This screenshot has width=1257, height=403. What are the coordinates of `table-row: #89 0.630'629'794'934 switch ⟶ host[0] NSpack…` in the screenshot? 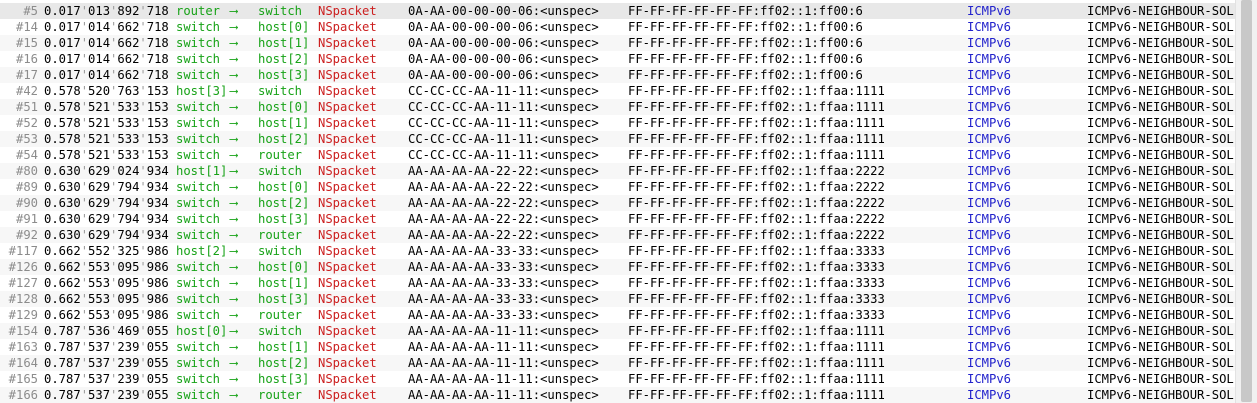 It's located at (618, 187).